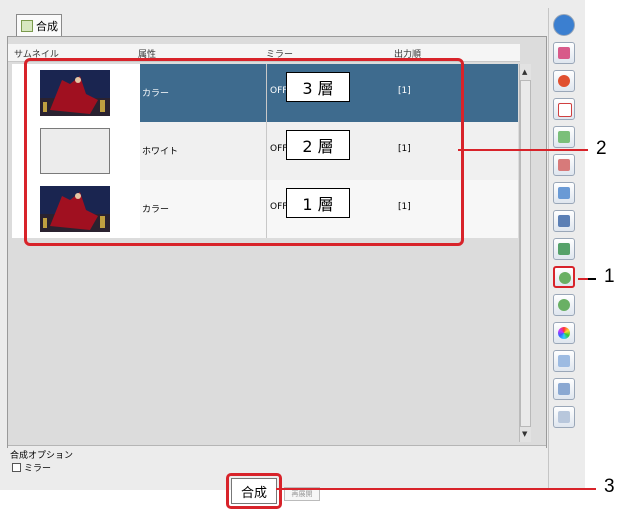 This screenshot has width=621, height=509. I want to click on scroll-up-icon: ▲, so click(524, 72).